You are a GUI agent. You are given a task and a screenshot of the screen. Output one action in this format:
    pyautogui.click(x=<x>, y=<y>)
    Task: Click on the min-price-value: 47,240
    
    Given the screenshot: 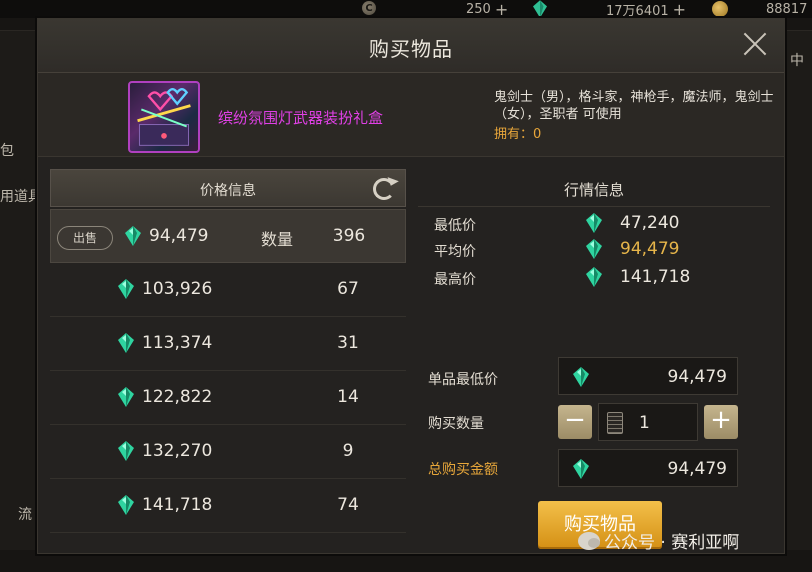 What is the action you would take?
    pyautogui.click(x=650, y=223)
    